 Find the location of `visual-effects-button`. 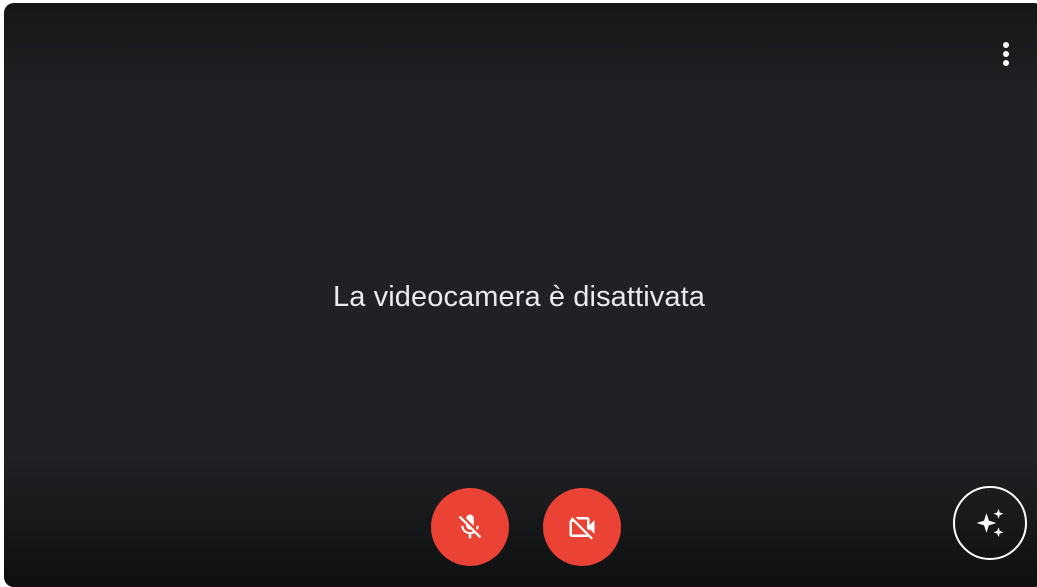

visual-effects-button is located at coordinates (990, 523).